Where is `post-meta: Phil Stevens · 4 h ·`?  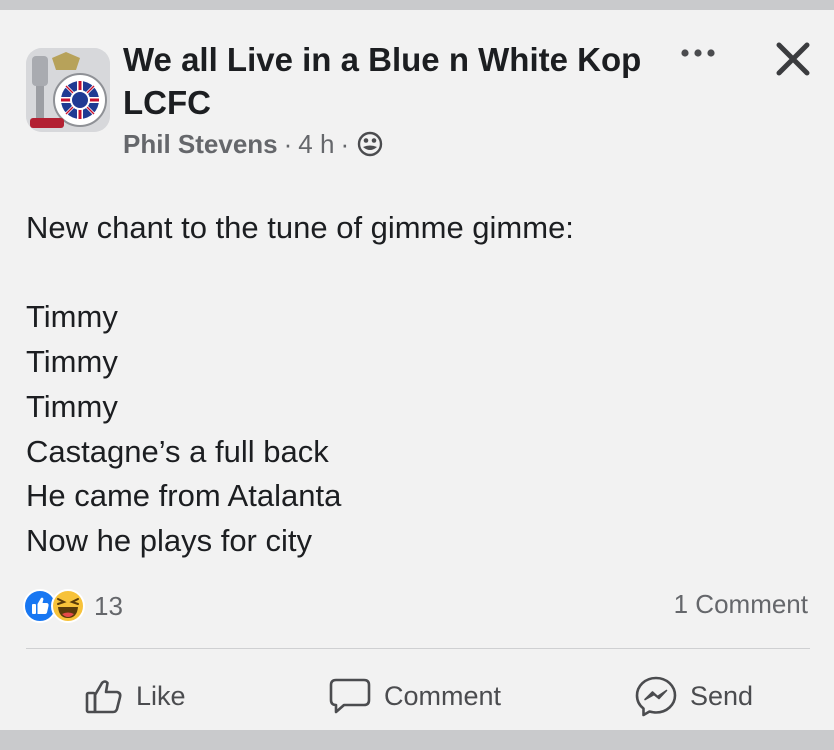 post-meta: Phil Stevens · 4 h · is located at coordinates (253, 144).